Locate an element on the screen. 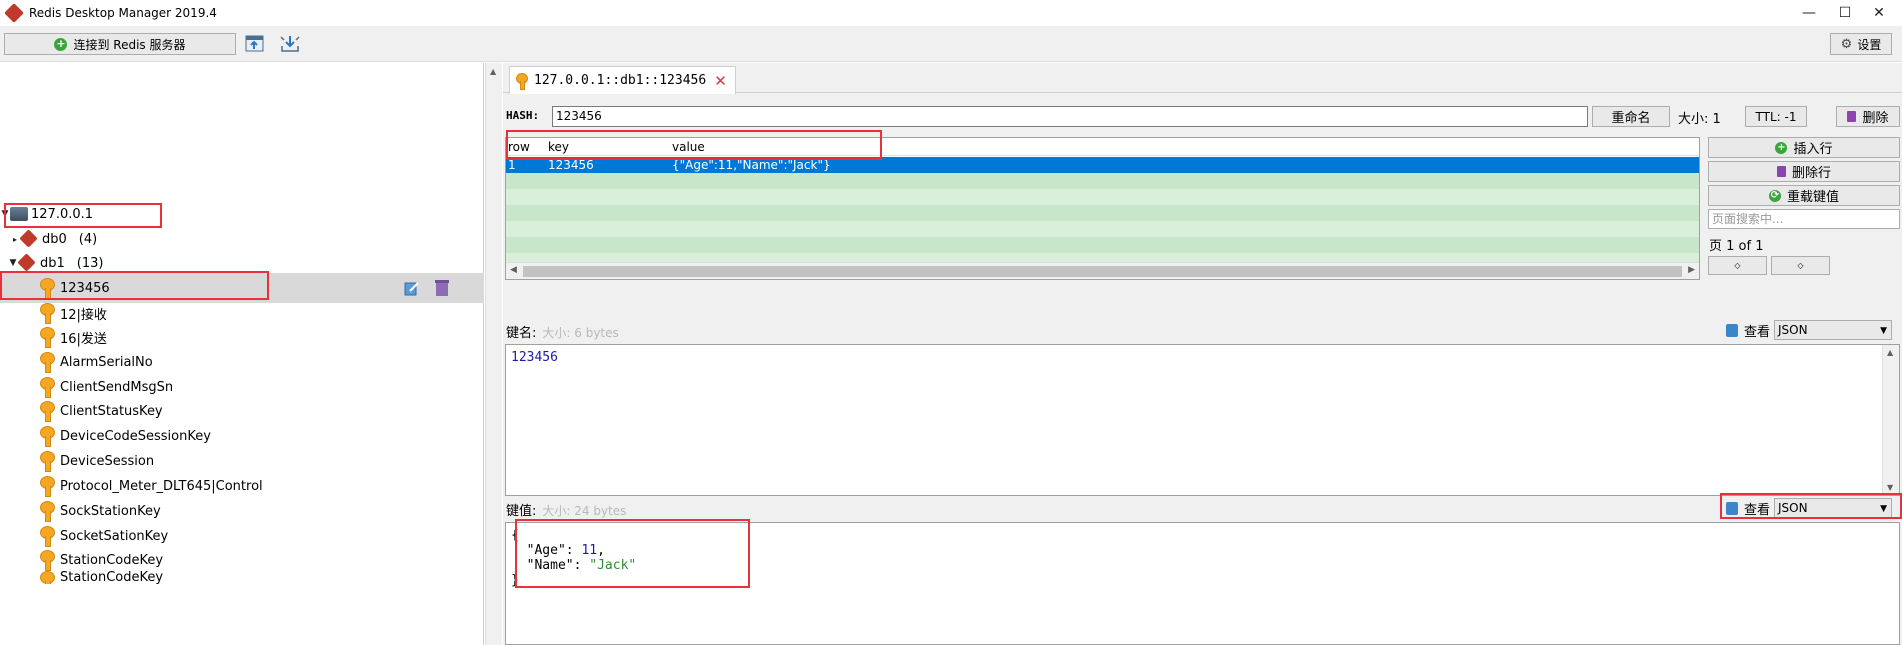  key-label: DeviceSession is located at coordinates (107, 461).